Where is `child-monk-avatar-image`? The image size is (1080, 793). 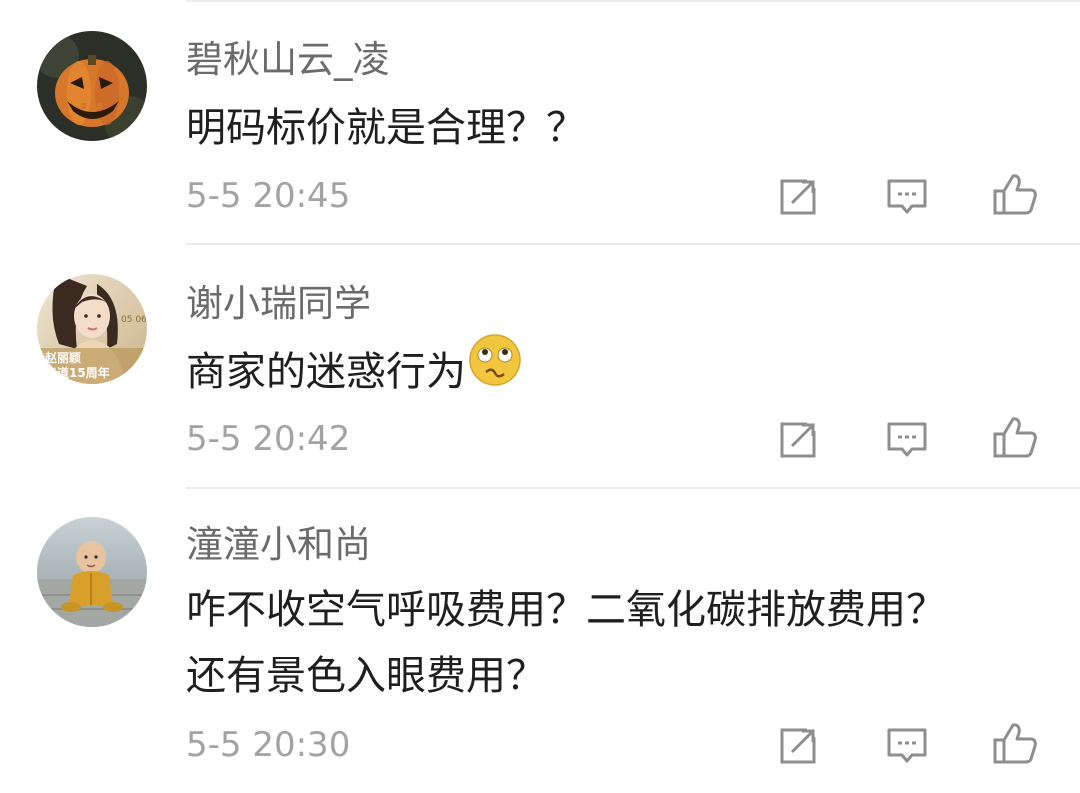 child-monk-avatar-image is located at coordinates (92, 572).